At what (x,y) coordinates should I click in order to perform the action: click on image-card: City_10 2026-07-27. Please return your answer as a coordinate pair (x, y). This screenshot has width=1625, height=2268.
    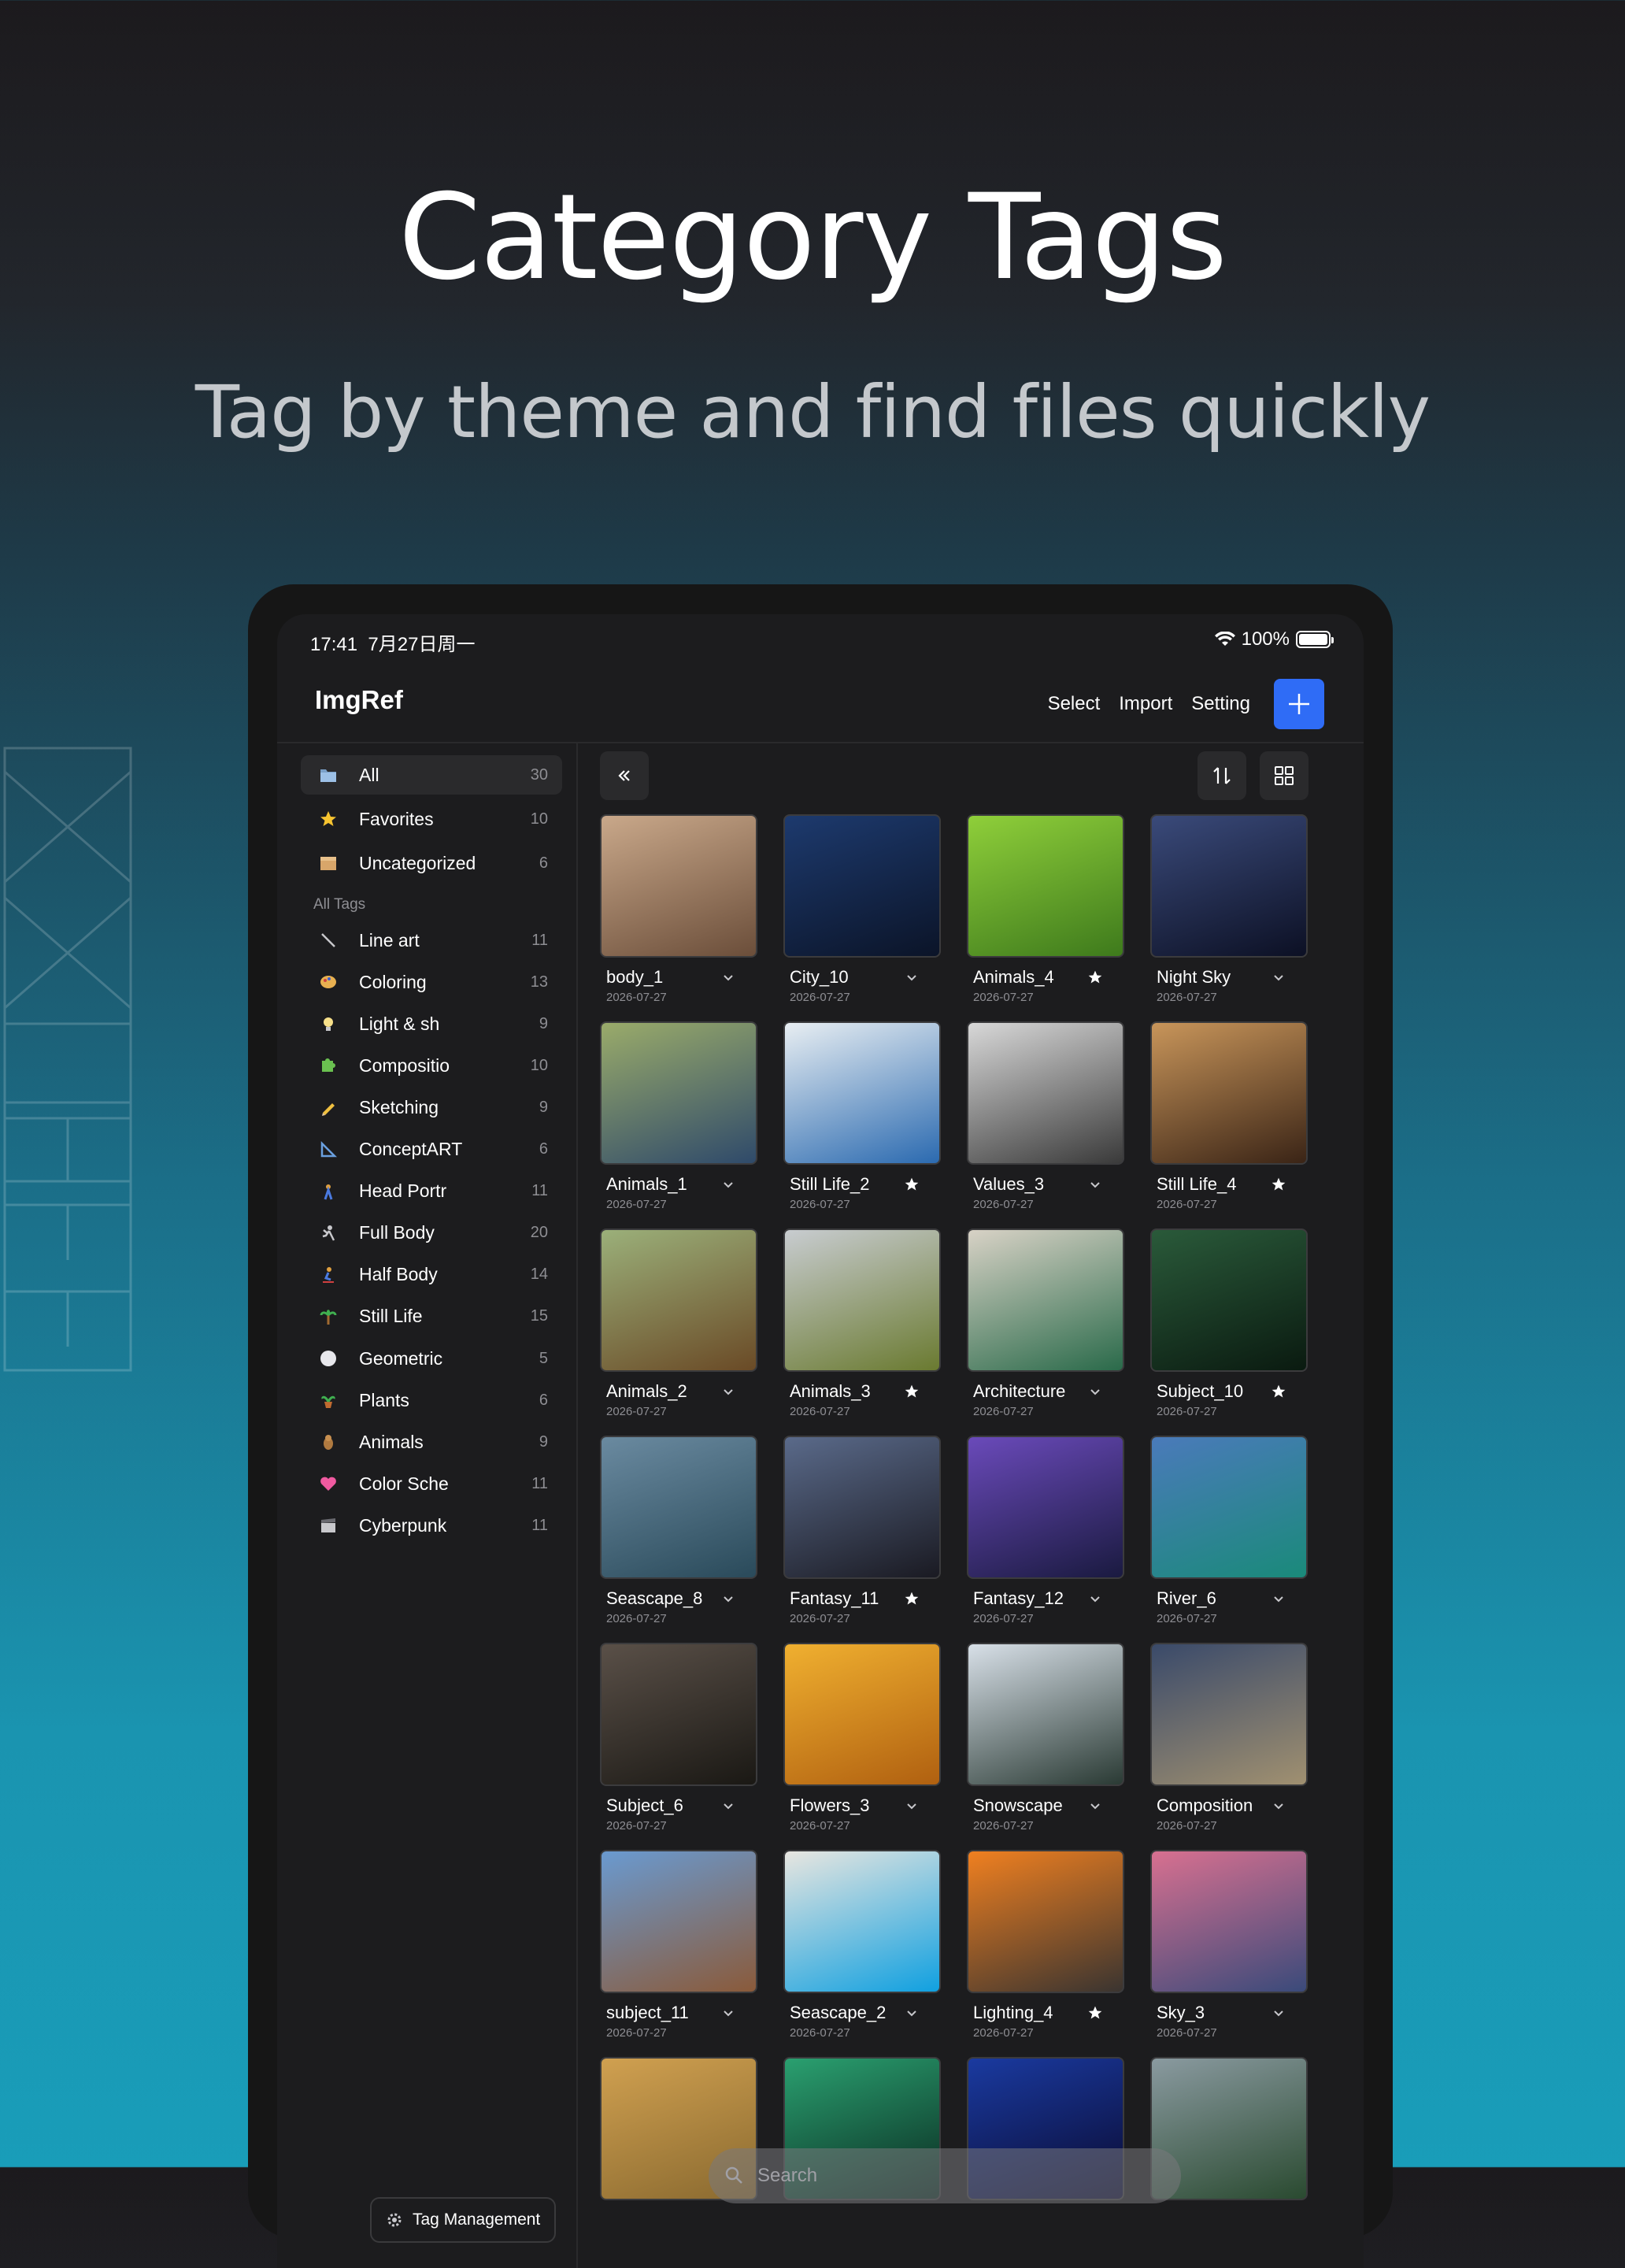
    Looking at the image, I should click on (862, 913).